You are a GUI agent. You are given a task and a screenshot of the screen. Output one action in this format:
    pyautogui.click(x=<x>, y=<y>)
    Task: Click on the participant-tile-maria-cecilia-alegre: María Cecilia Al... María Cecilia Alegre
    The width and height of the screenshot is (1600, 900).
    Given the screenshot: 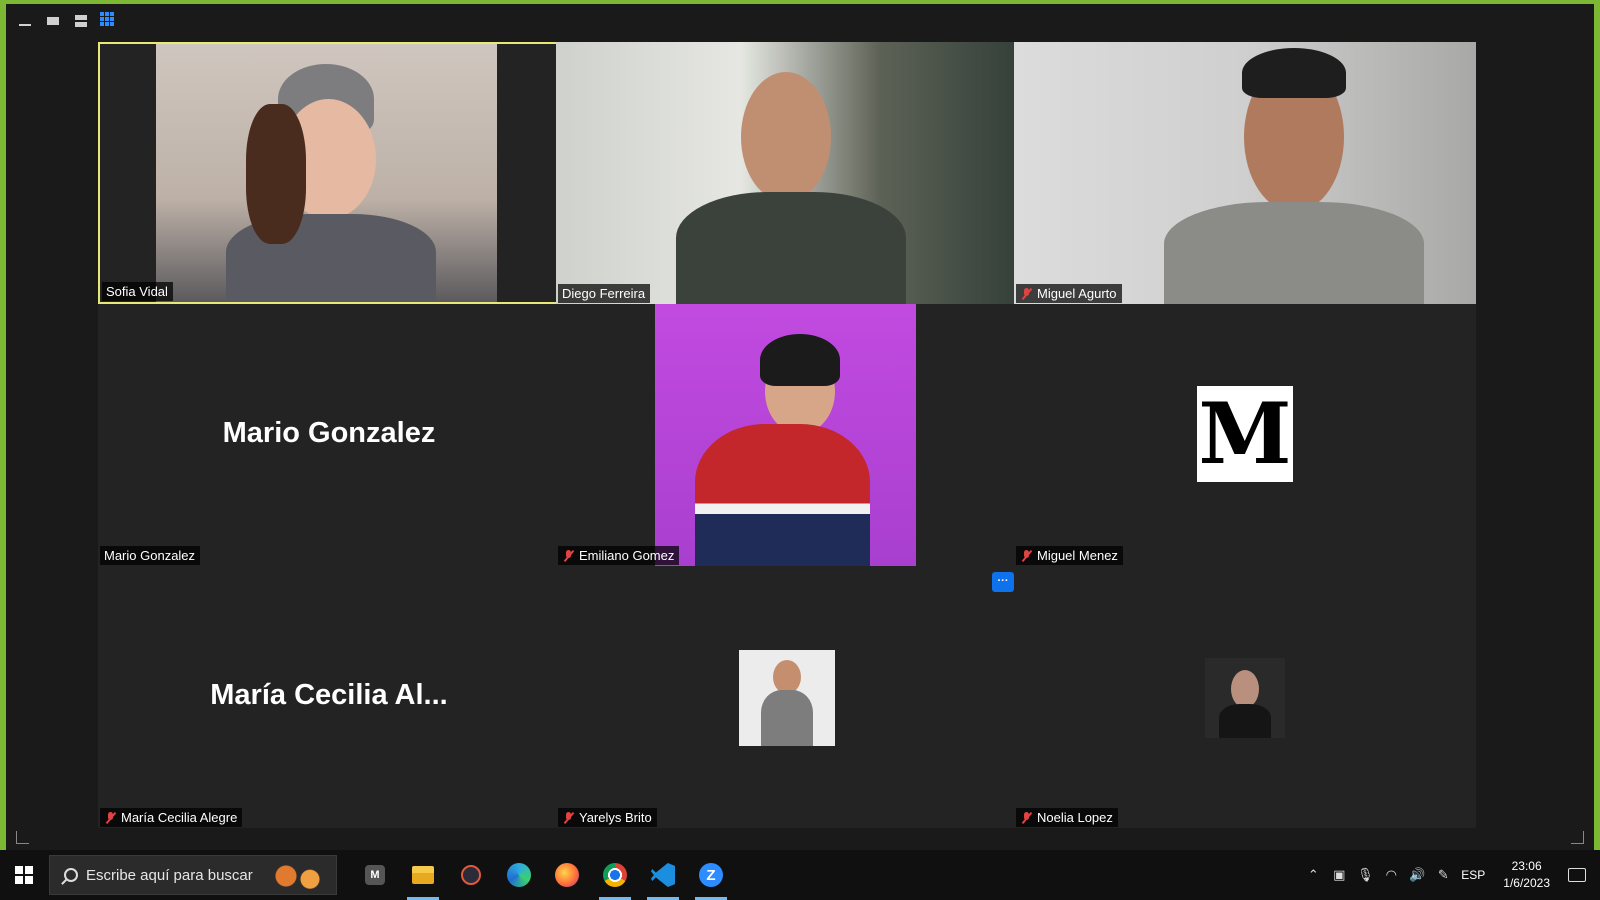 What is the action you would take?
    pyautogui.click(x=329, y=697)
    